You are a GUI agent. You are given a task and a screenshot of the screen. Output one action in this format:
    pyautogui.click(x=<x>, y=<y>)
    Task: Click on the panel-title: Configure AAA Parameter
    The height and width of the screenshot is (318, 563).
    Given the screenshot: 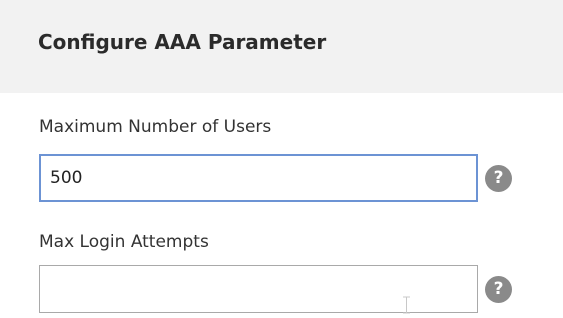 What is the action you would take?
    pyautogui.click(x=182, y=42)
    